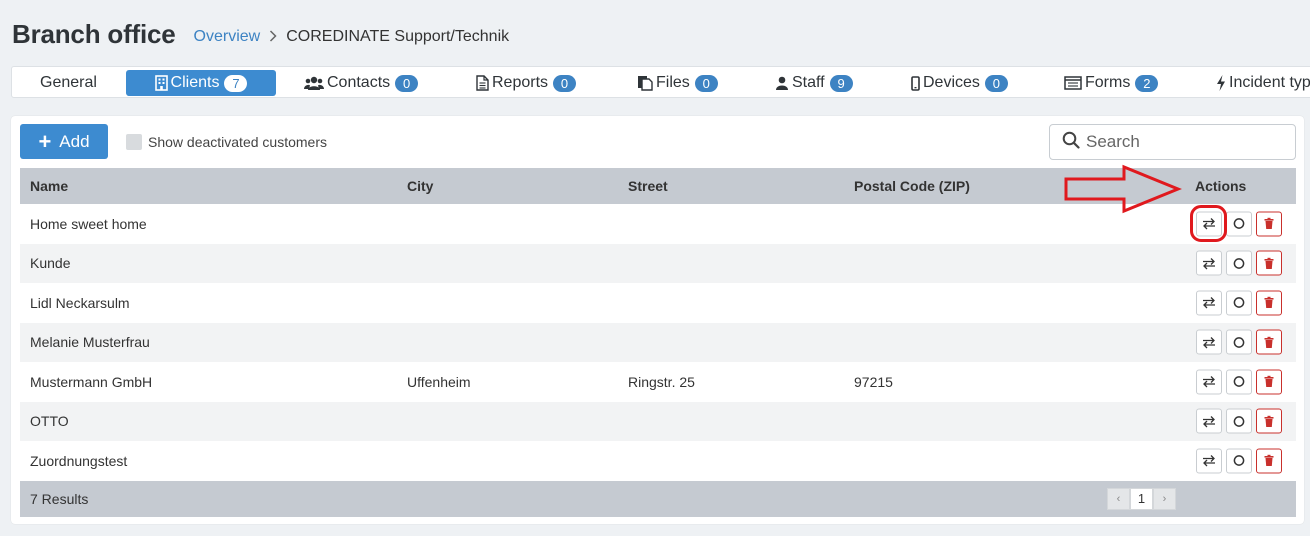  I want to click on cell-name: OTTO, so click(49, 421).